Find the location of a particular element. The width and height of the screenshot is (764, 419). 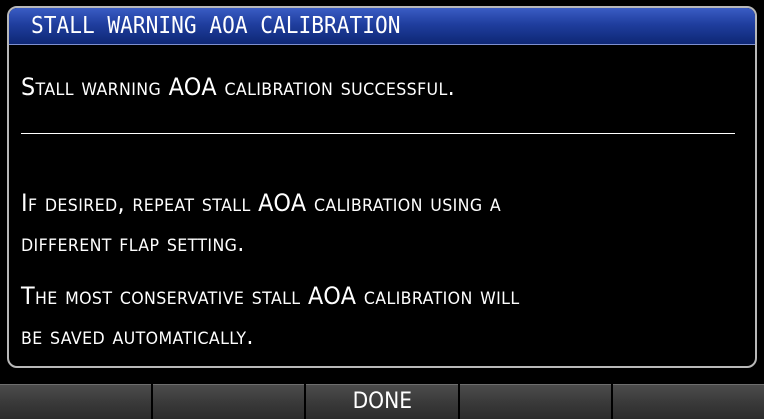

auto-save-note-line2: be saved automatically. is located at coordinates (137, 336).